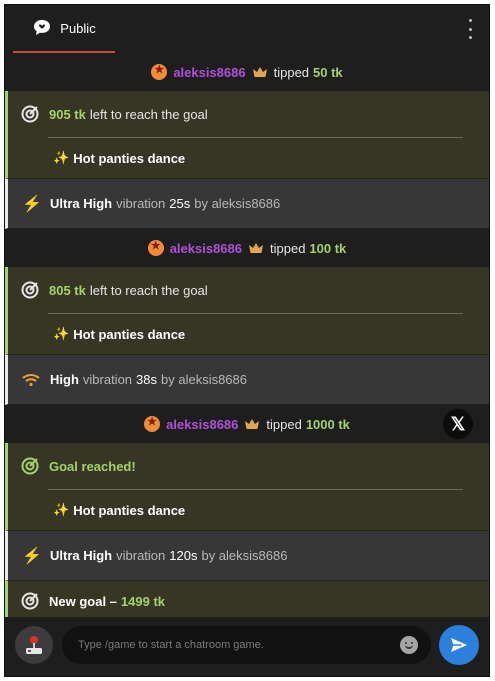  I want to click on vibration-duration: 120s, so click(183, 555).